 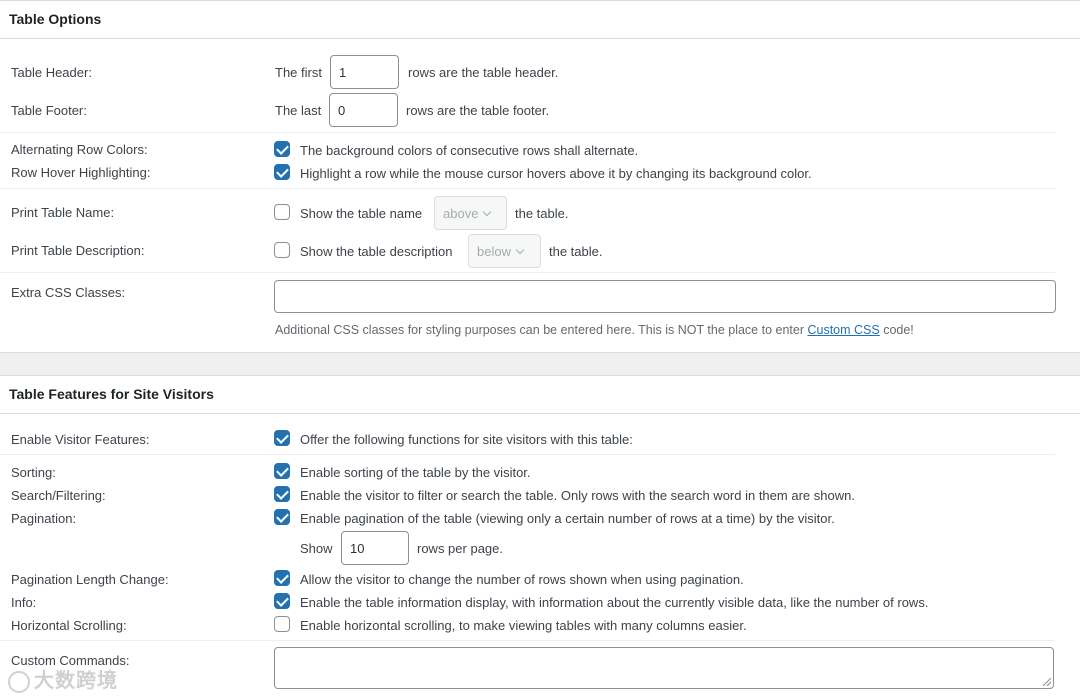 I want to click on table-header-suffix: rows are the table header., so click(x=483, y=72).